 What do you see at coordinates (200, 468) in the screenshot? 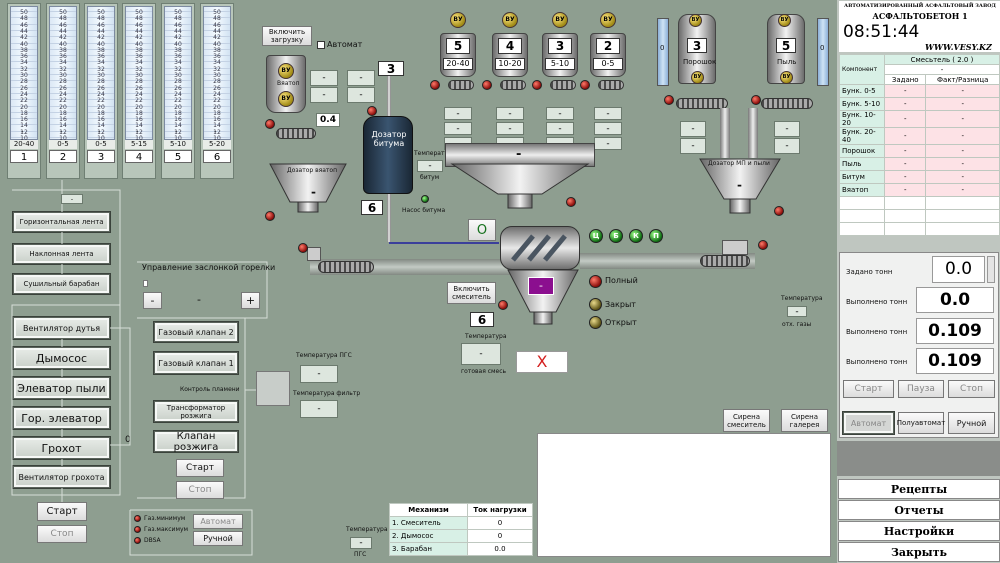
I see `burner-start-button: Старт` at bounding box center [200, 468].